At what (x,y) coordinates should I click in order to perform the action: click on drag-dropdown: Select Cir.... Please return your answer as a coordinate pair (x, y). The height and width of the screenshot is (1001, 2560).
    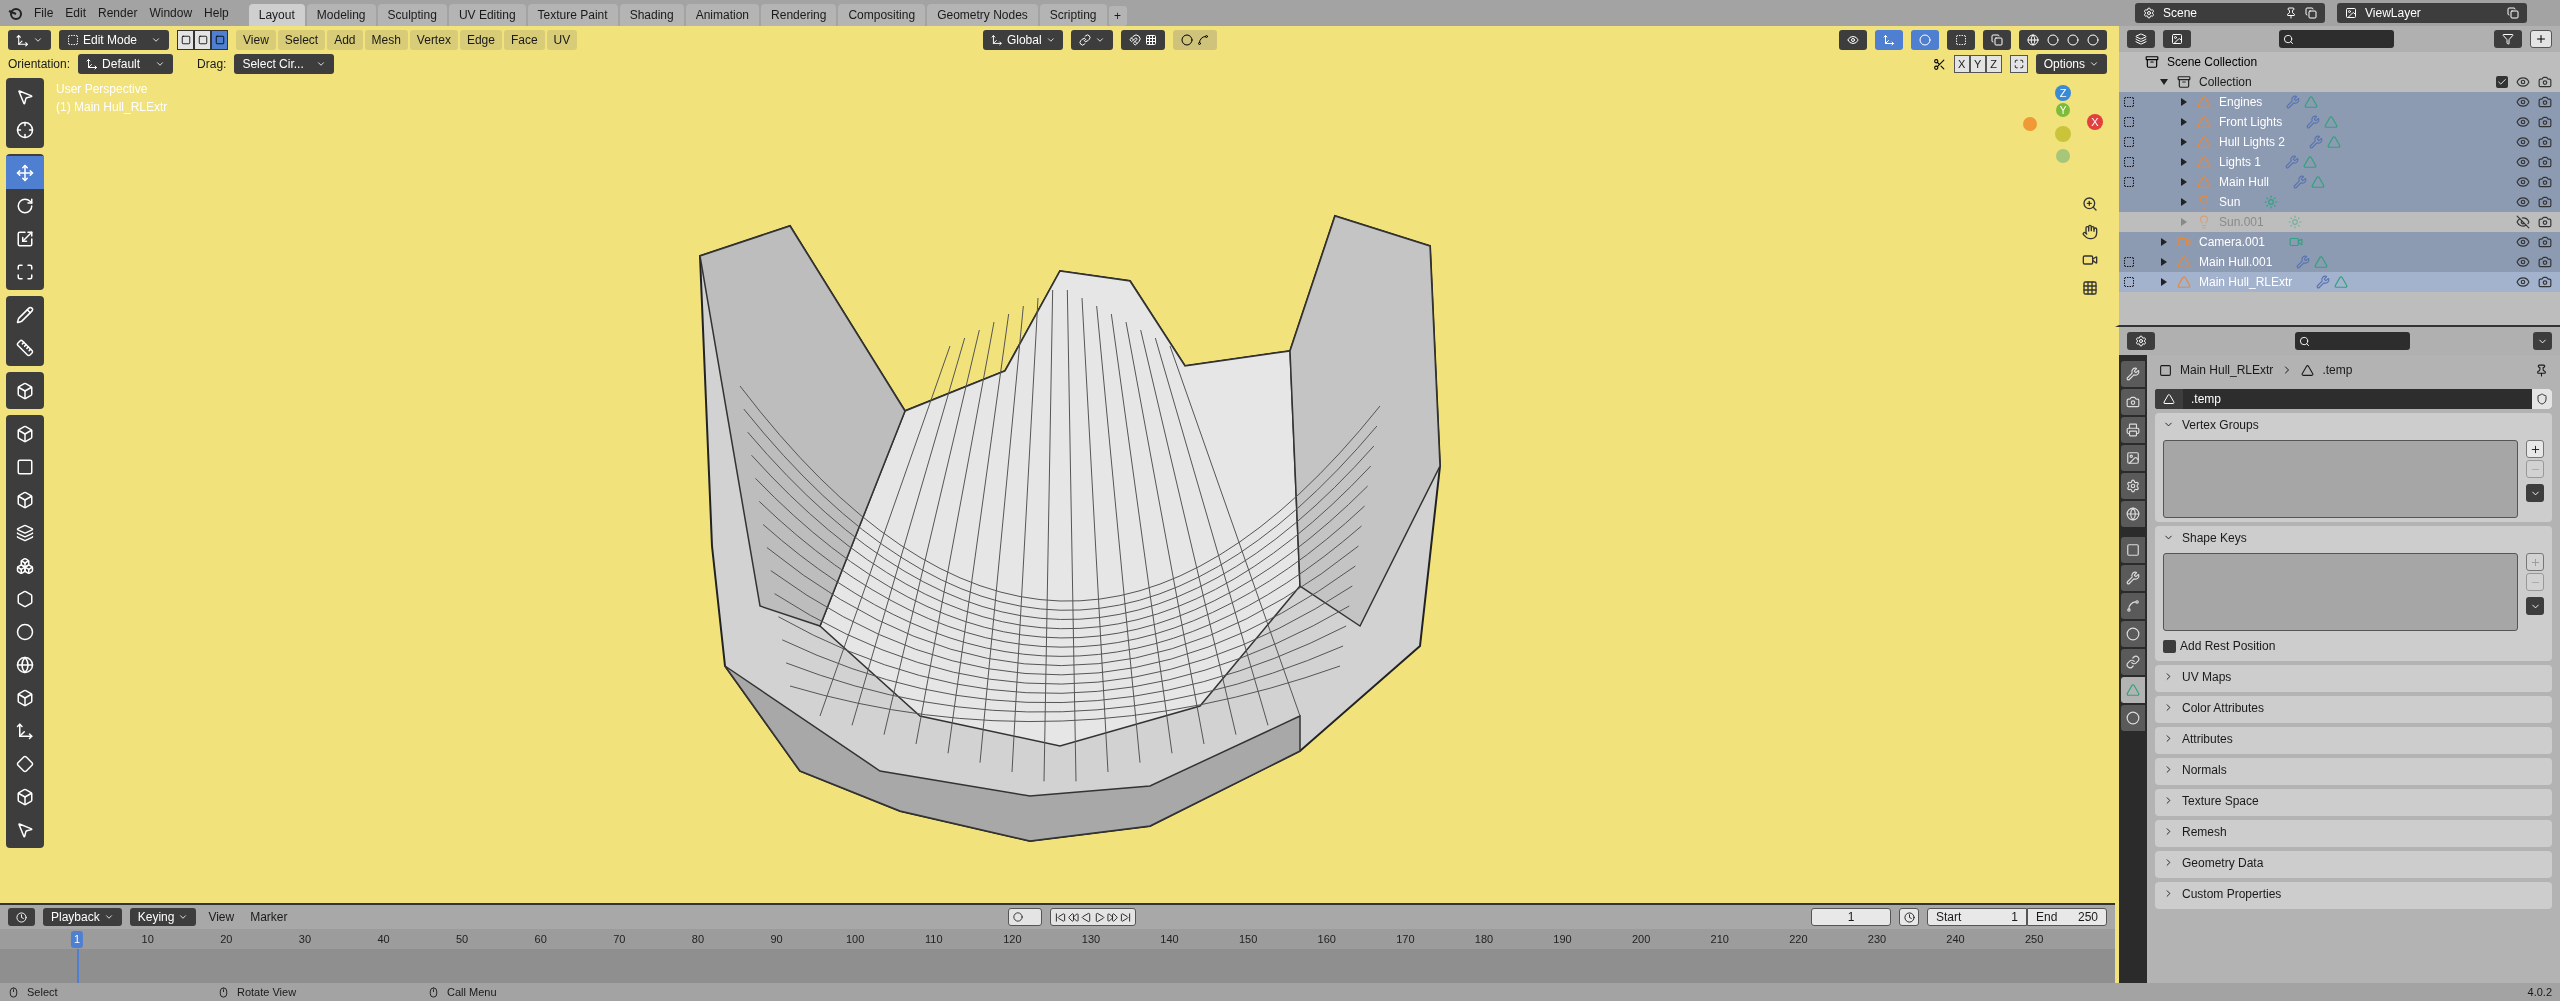
    Looking at the image, I should click on (284, 64).